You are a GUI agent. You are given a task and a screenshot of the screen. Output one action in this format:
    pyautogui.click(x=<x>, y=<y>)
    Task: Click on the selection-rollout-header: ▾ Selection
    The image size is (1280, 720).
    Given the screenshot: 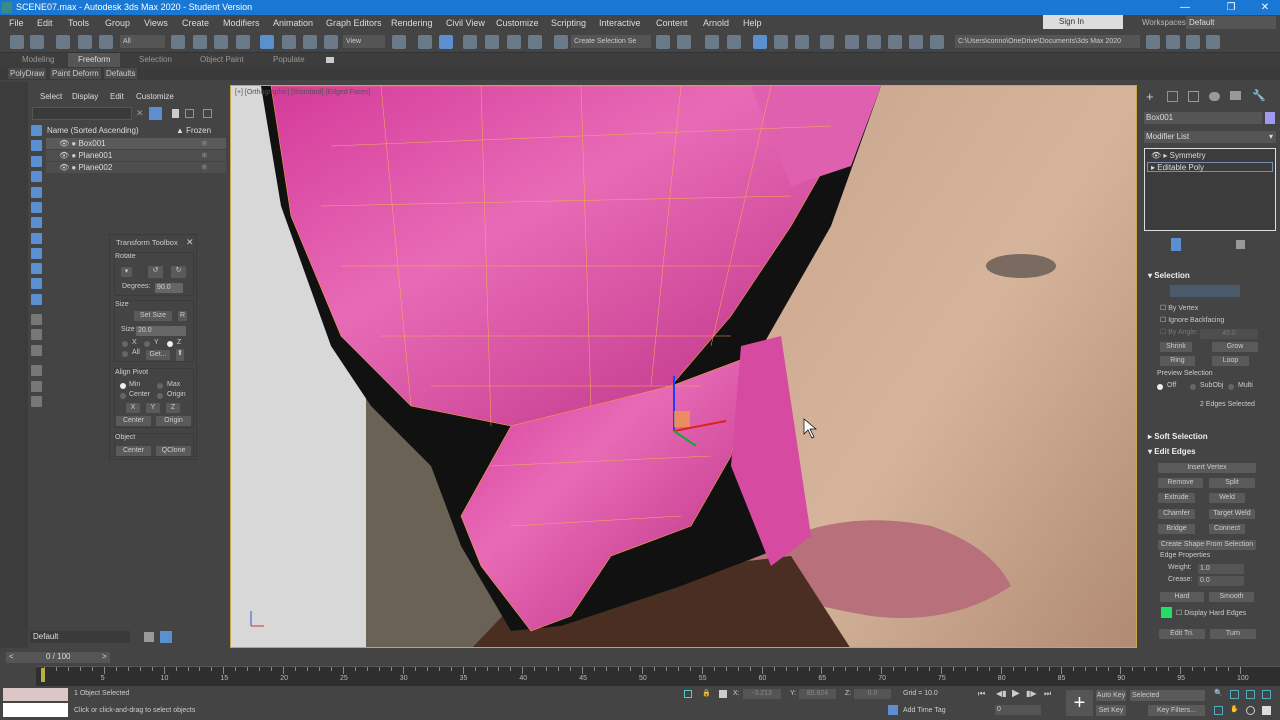 What is the action you would take?
    pyautogui.click(x=1169, y=275)
    